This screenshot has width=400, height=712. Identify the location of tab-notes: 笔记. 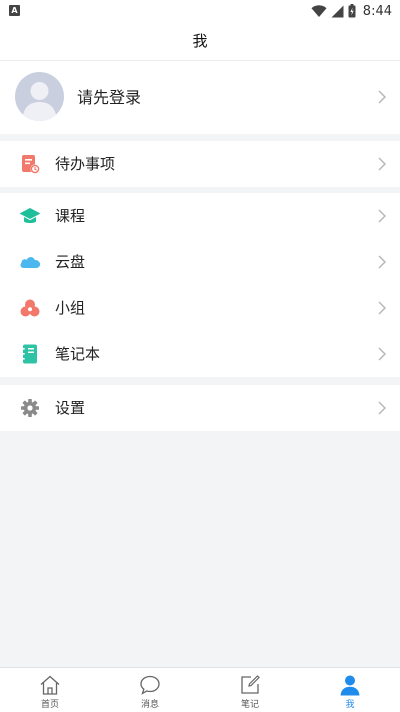
(250, 690).